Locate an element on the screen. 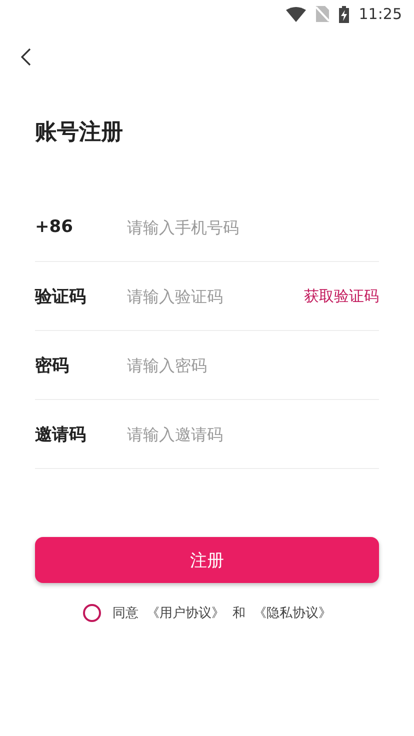 This screenshot has width=414, height=736. wifi-icon is located at coordinates (296, 14).